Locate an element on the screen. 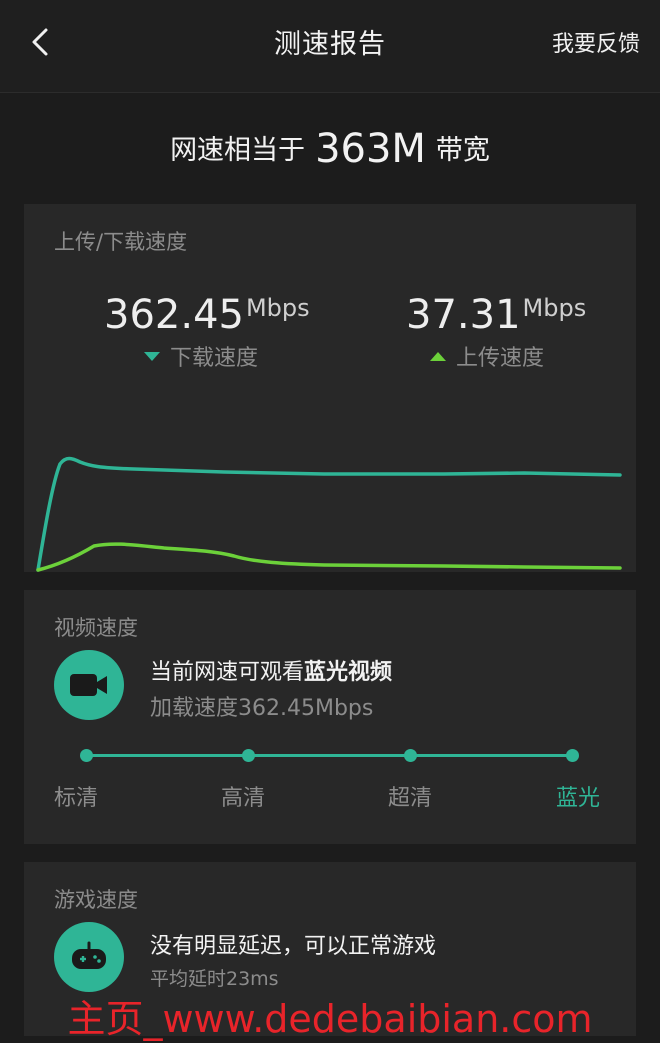  quality-label-hd: 高清 is located at coordinates (243, 796).